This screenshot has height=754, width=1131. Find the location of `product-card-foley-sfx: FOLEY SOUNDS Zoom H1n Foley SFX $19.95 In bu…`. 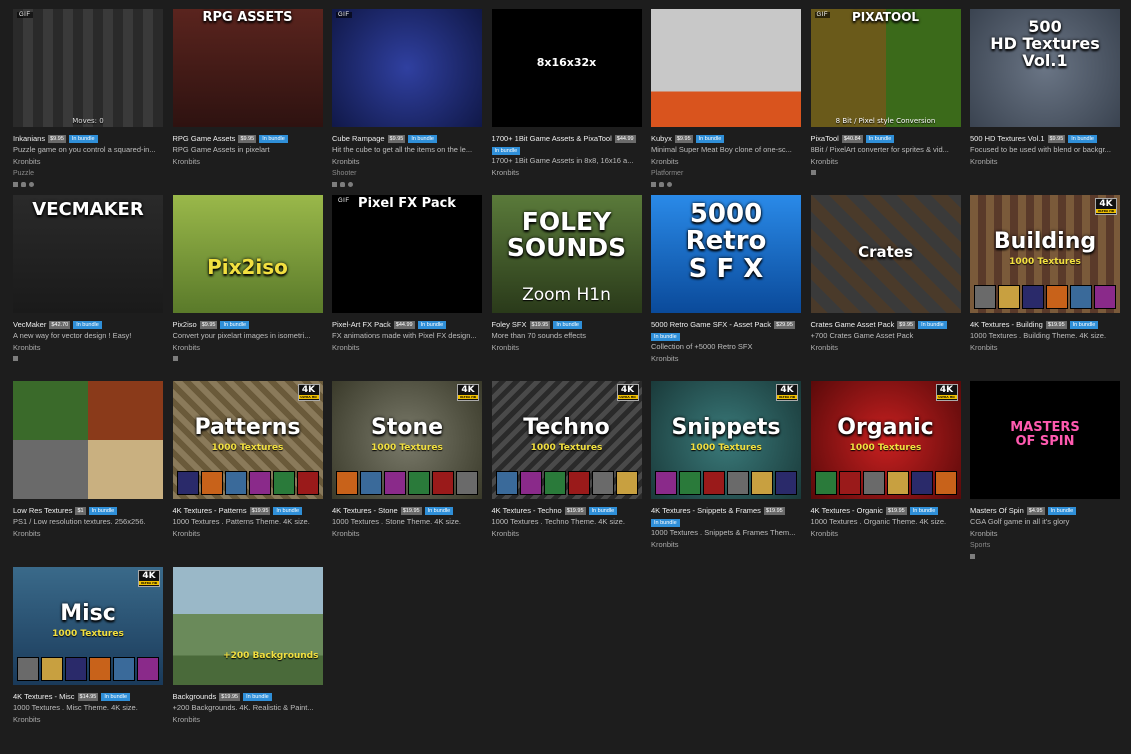

product-card-foley-sfx: FOLEY SOUNDS Zoom H1n Foley SFX $19.95 In bu… is located at coordinates (566, 288).